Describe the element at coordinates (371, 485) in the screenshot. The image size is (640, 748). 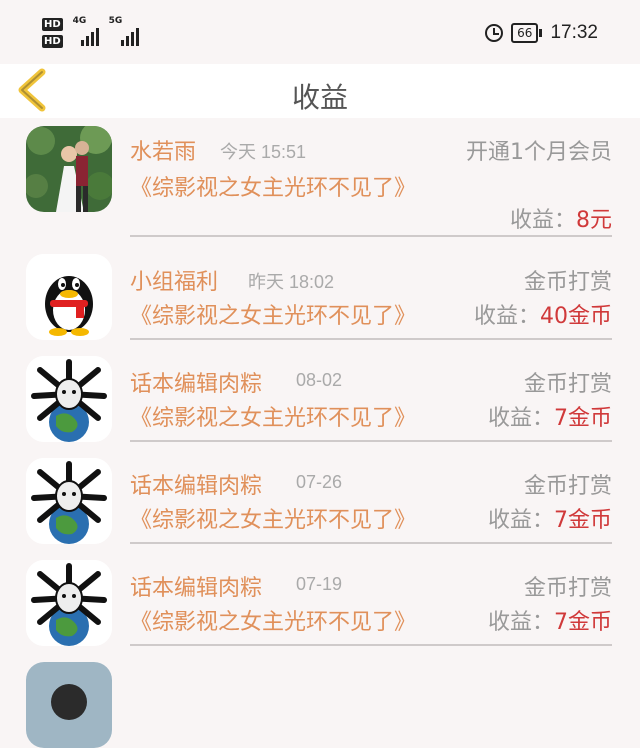
I see `row-header: 话本编辑肉粽 07-26 金币打赏` at that location.